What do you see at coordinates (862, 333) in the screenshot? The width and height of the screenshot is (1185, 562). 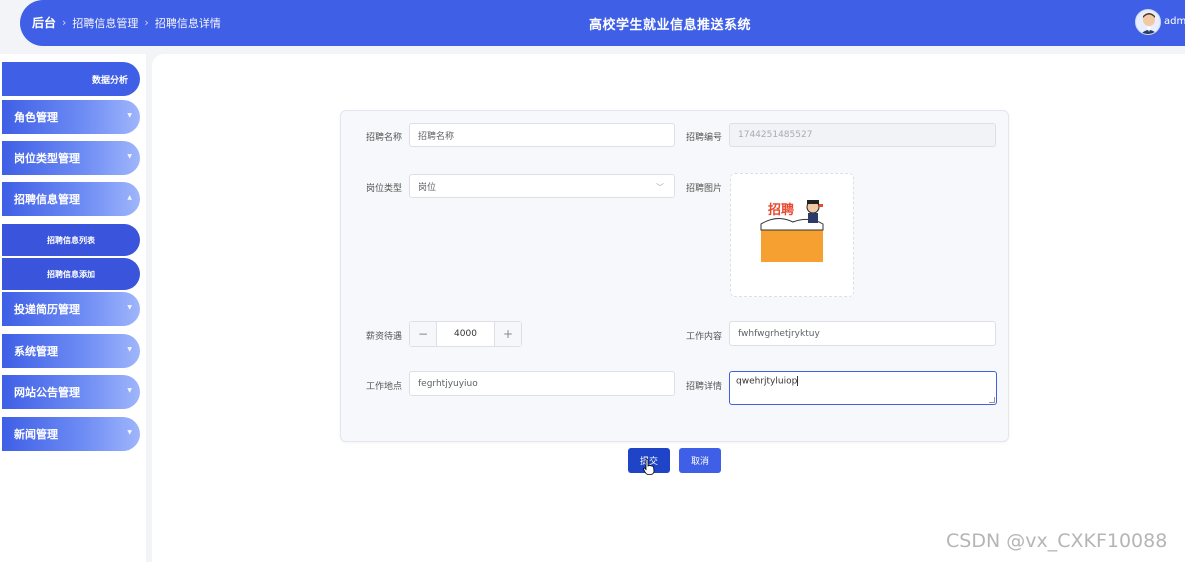 I see `content-input: fwhfwgrhetjryktuy` at bounding box center [862, 333].